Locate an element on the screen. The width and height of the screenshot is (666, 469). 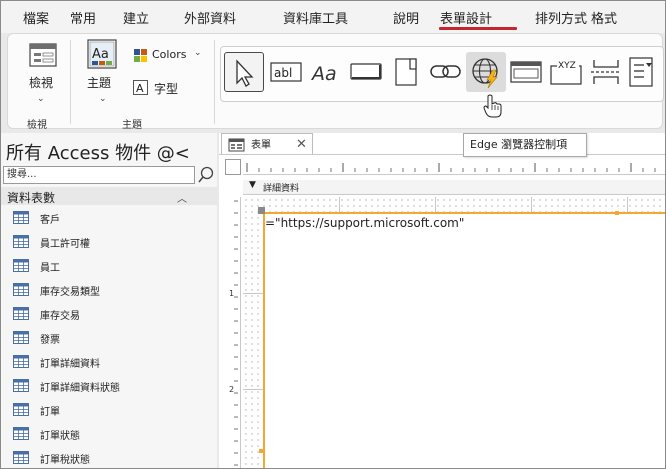
close-icon: ✕ is located at coordinates (301, 144).